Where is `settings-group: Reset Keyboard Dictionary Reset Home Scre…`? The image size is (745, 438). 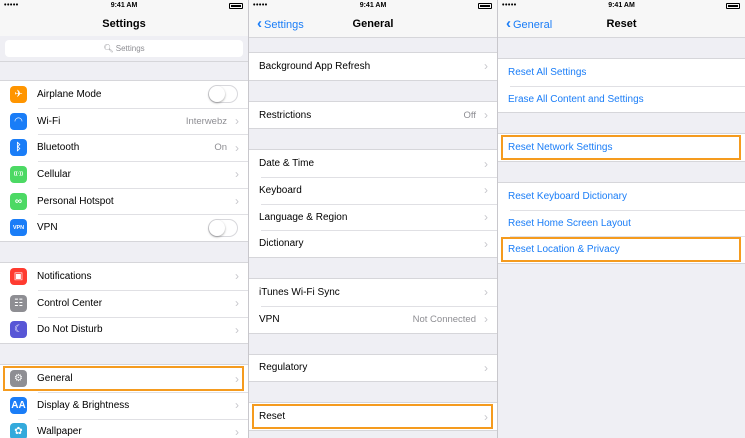 settings-group: Reset Keyboard Dictionary Reset Home Scre… is located at coordinates (621, 223).